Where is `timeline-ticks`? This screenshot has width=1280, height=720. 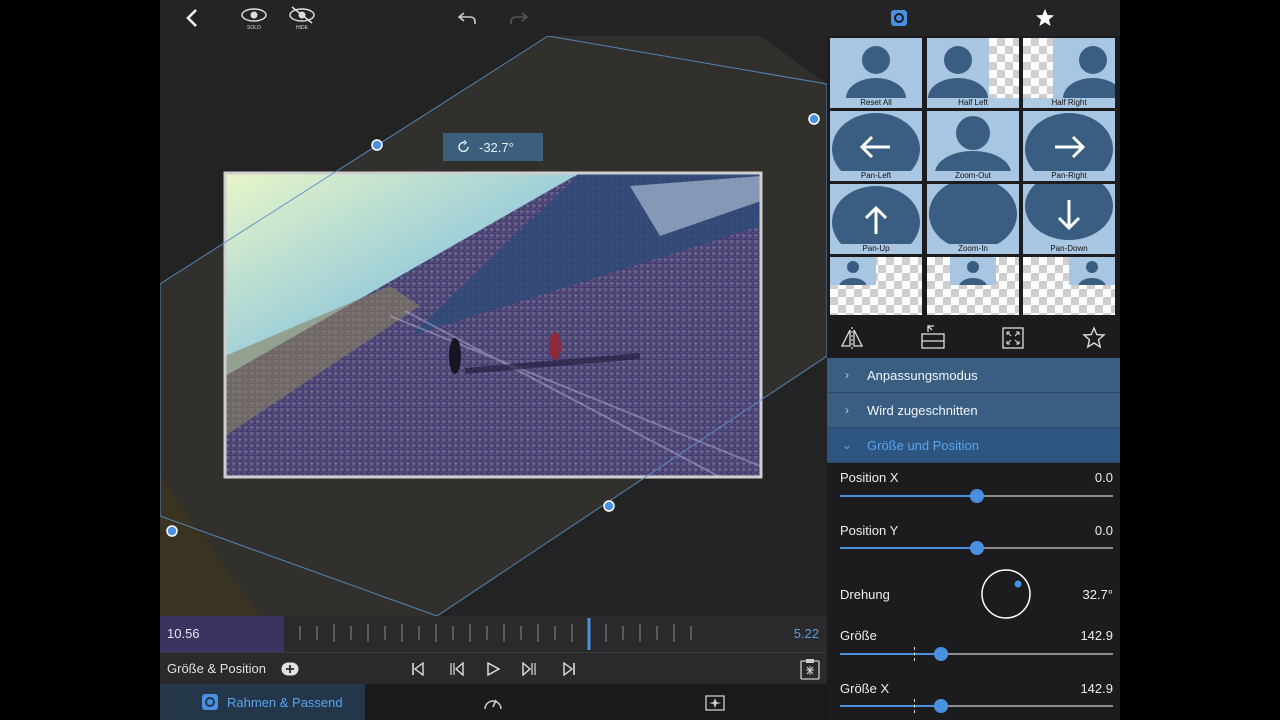 timeline-ticks is located at coordinates (495, 634).